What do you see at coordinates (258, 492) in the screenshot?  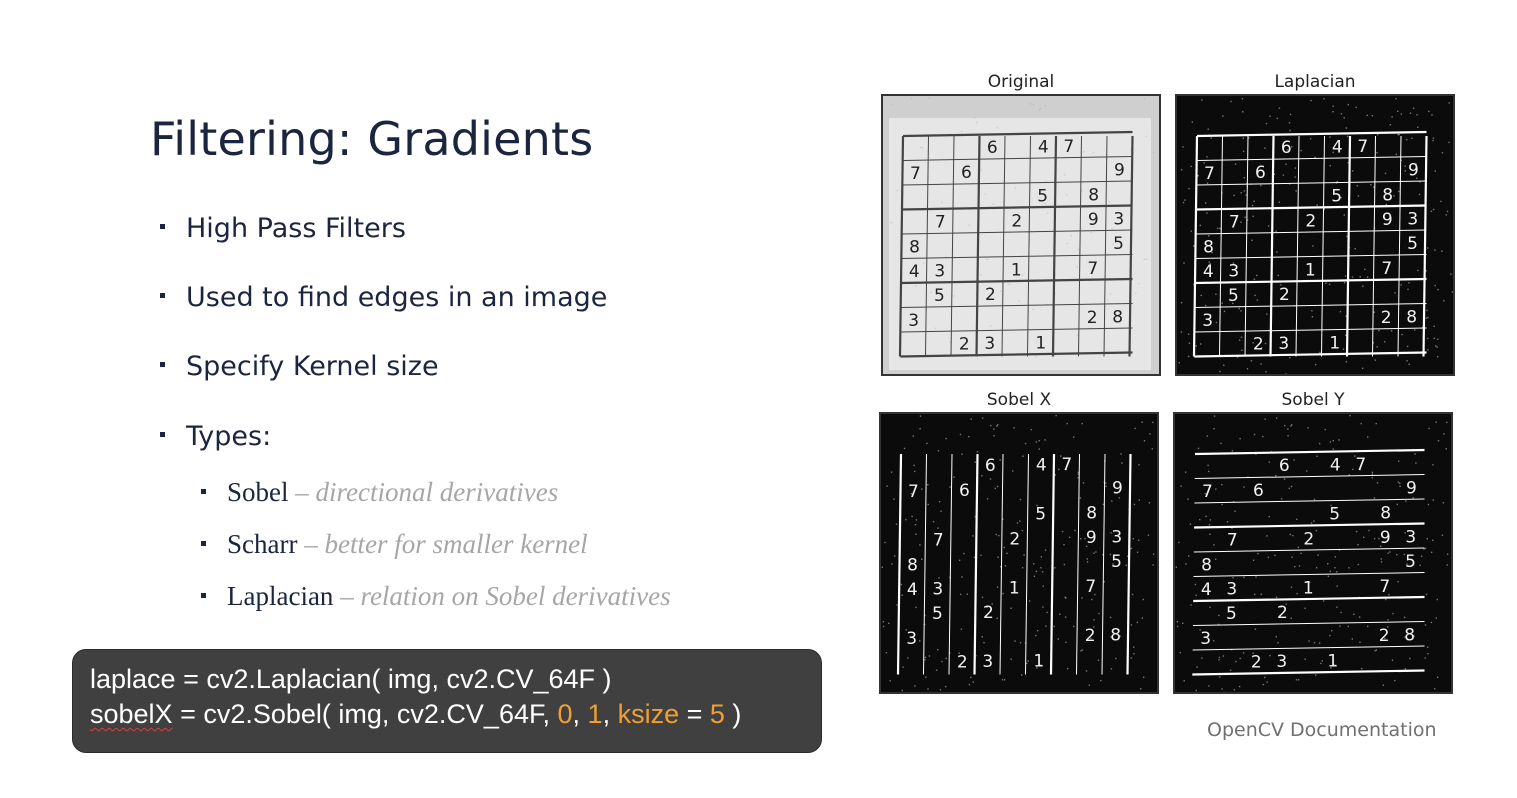 I see `sub-bullet-name: Sobel` at bounding box center [258, 492].